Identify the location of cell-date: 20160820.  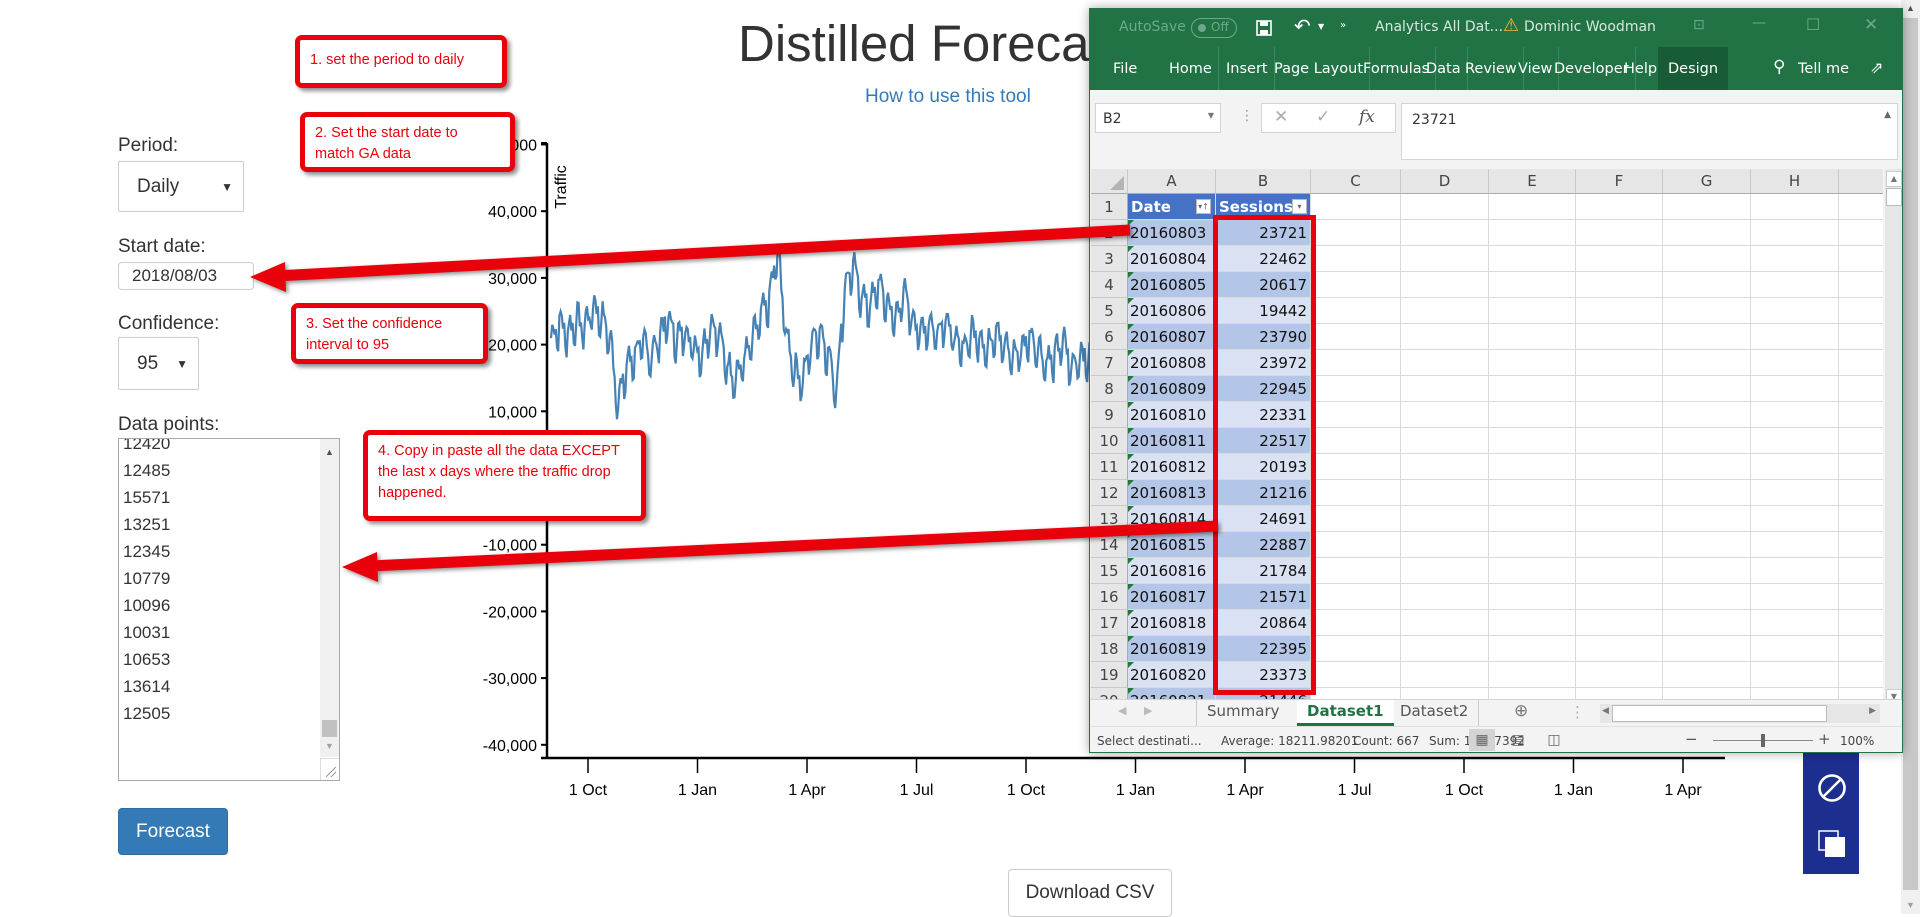
(1172, 675).